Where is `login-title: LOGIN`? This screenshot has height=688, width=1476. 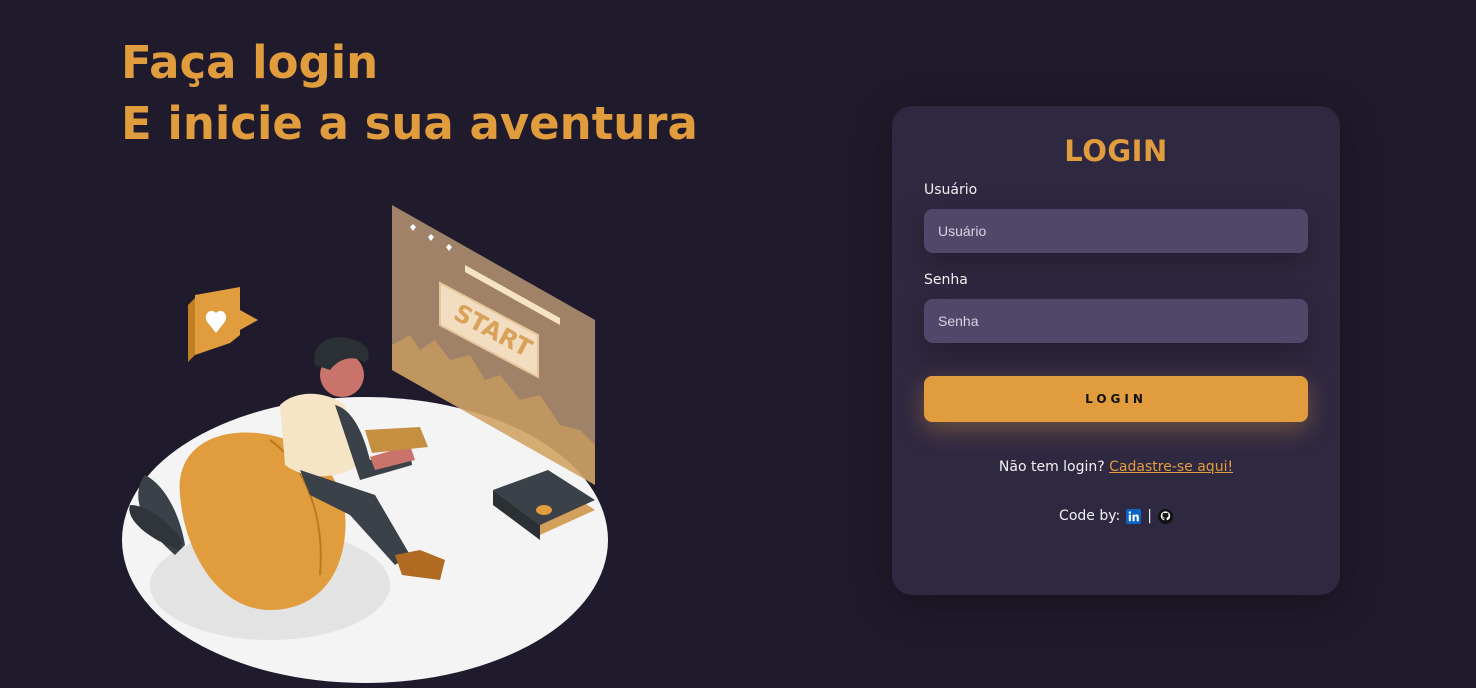
login-title: LOGIN is located at coordinates (1116, 151).